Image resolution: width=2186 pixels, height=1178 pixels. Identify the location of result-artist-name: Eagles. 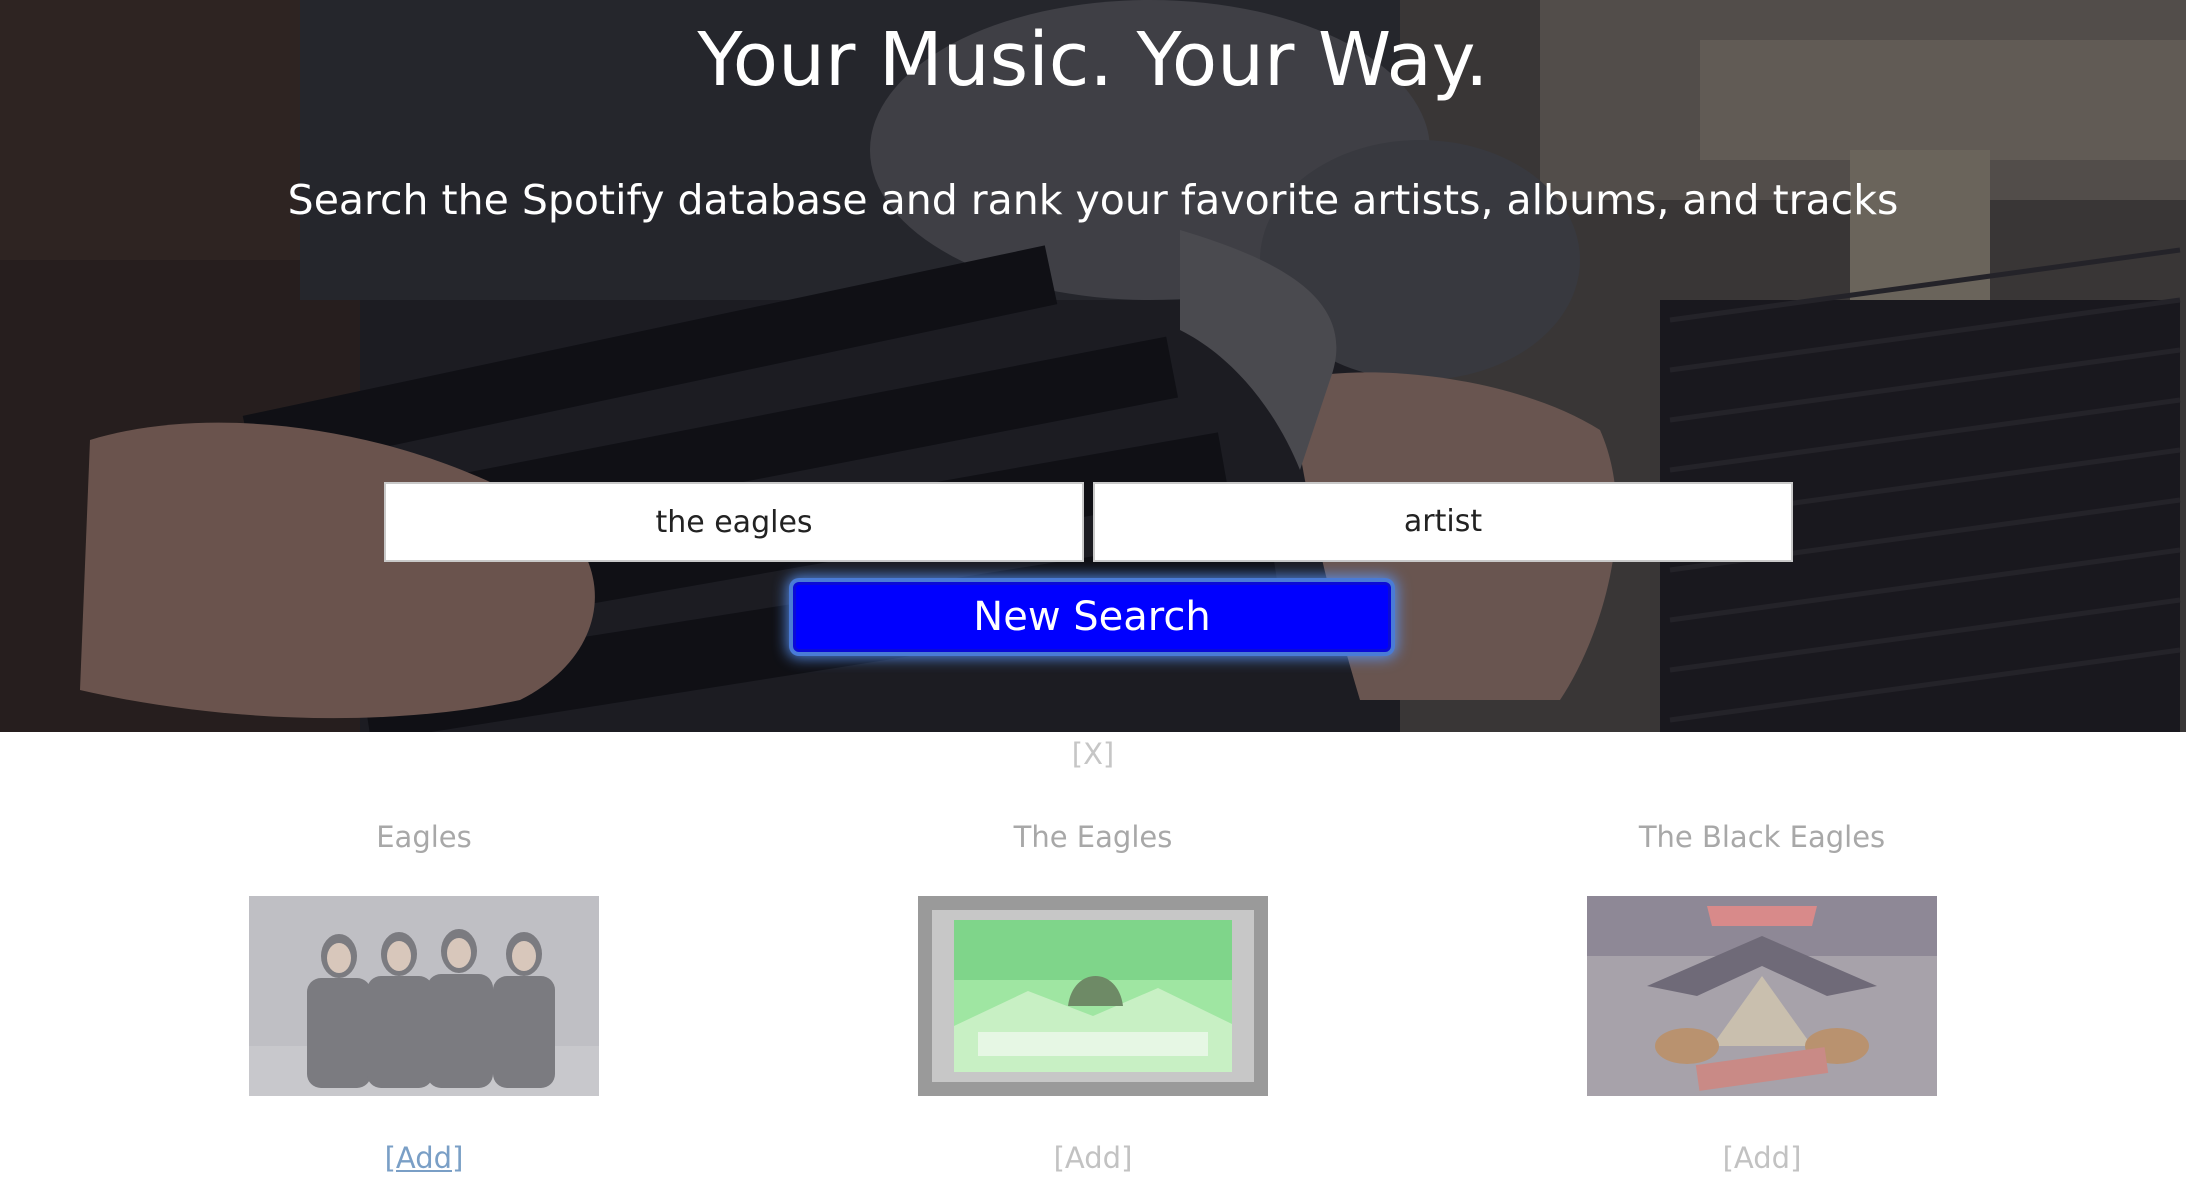
(424, 837).